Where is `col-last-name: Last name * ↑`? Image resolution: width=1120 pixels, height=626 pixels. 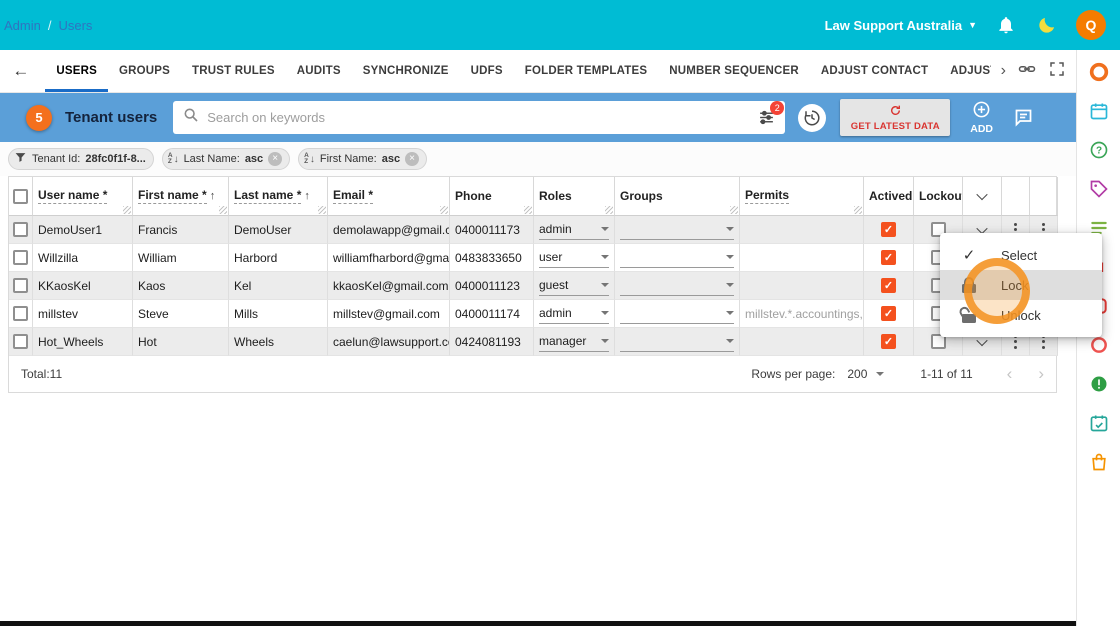 col-last-name: Last name * ↑ is located at coordinates (278, 196).